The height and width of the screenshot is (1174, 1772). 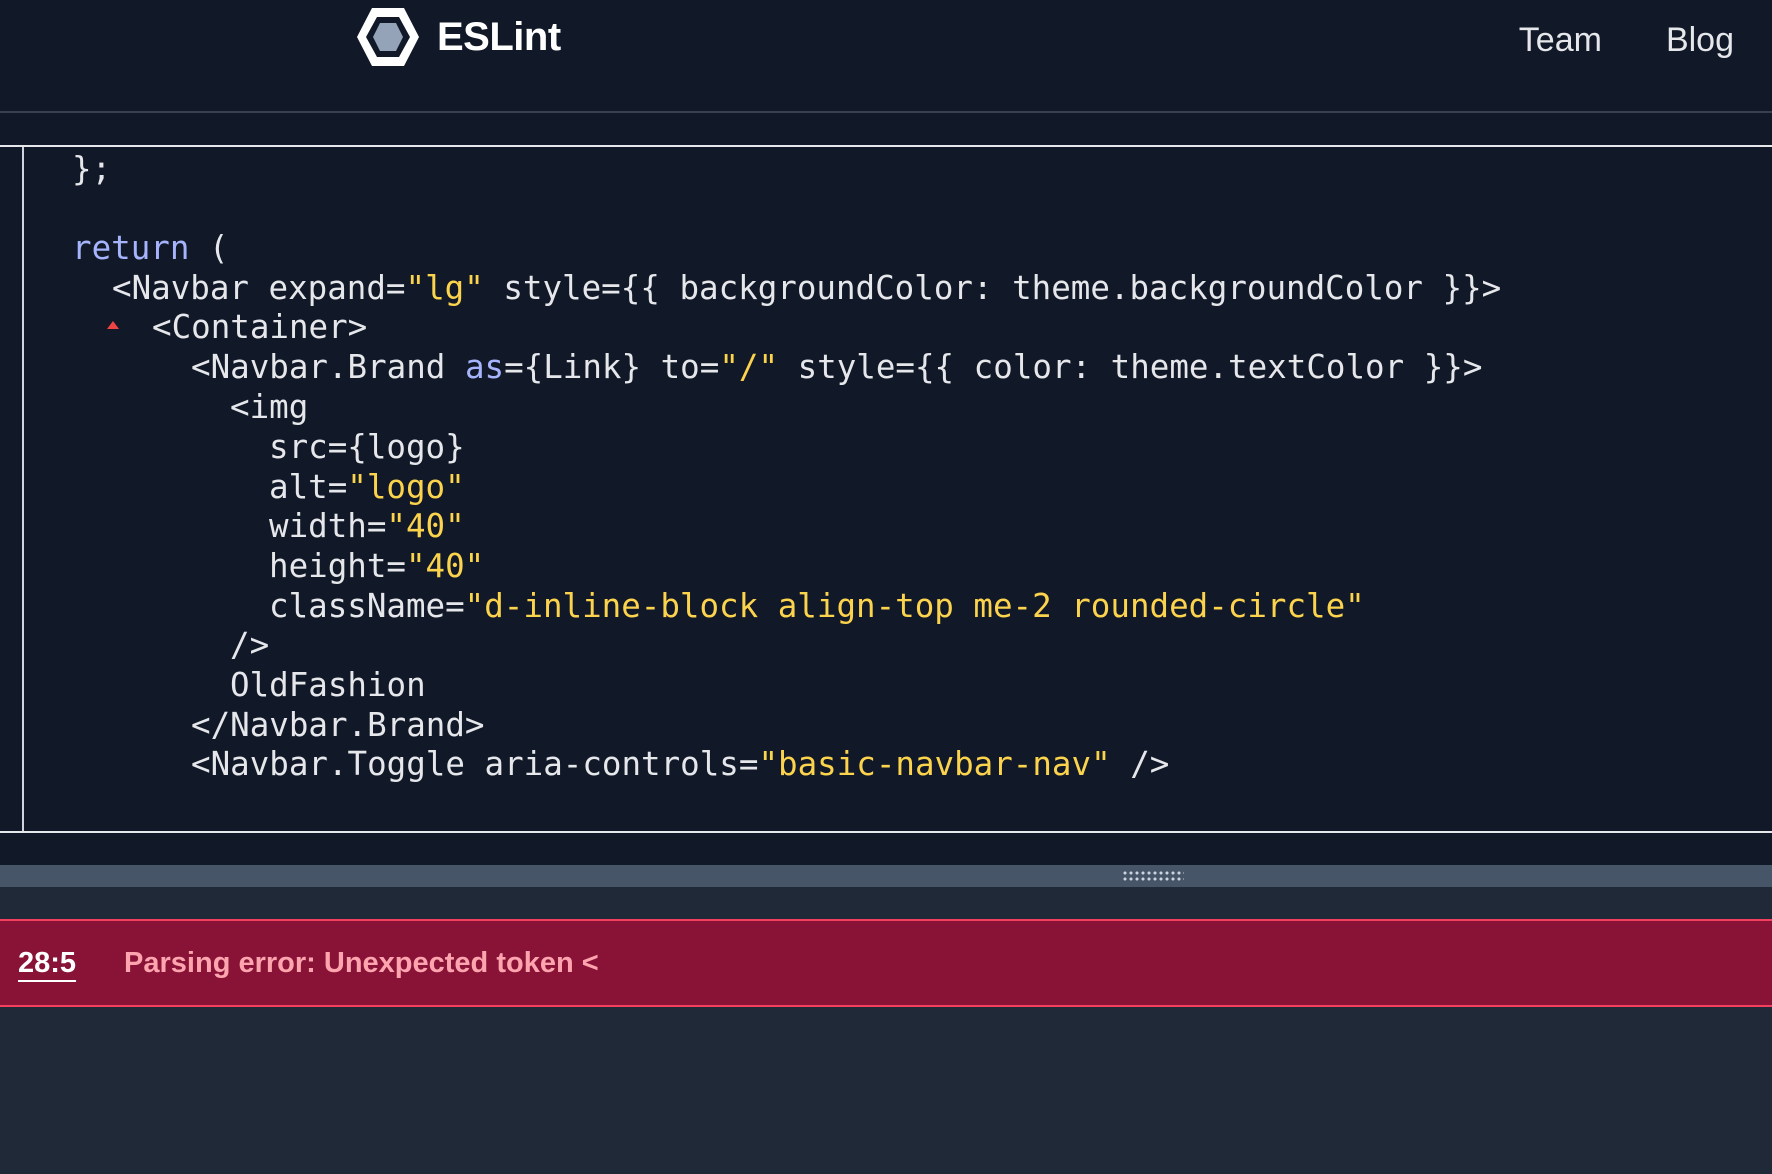 I want to click on code-token: (, so click(x=209, y=248).